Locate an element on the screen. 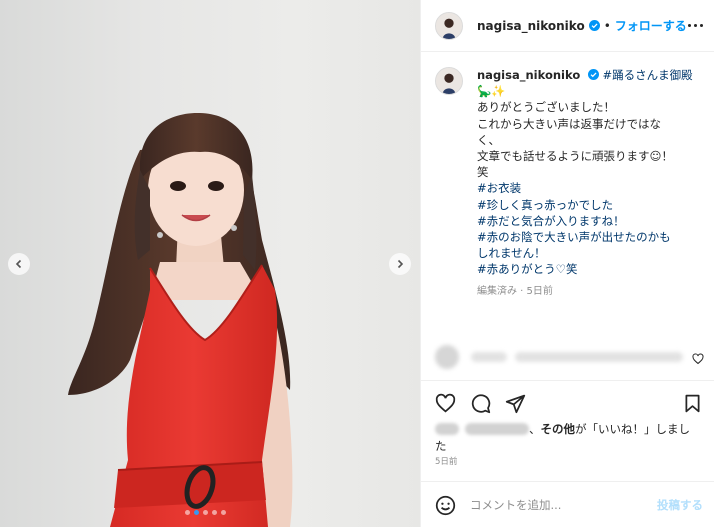 This screenshot has width=714, height=527. post-author-username: nagisa_nikoniko is located at coordinates (531, 26).